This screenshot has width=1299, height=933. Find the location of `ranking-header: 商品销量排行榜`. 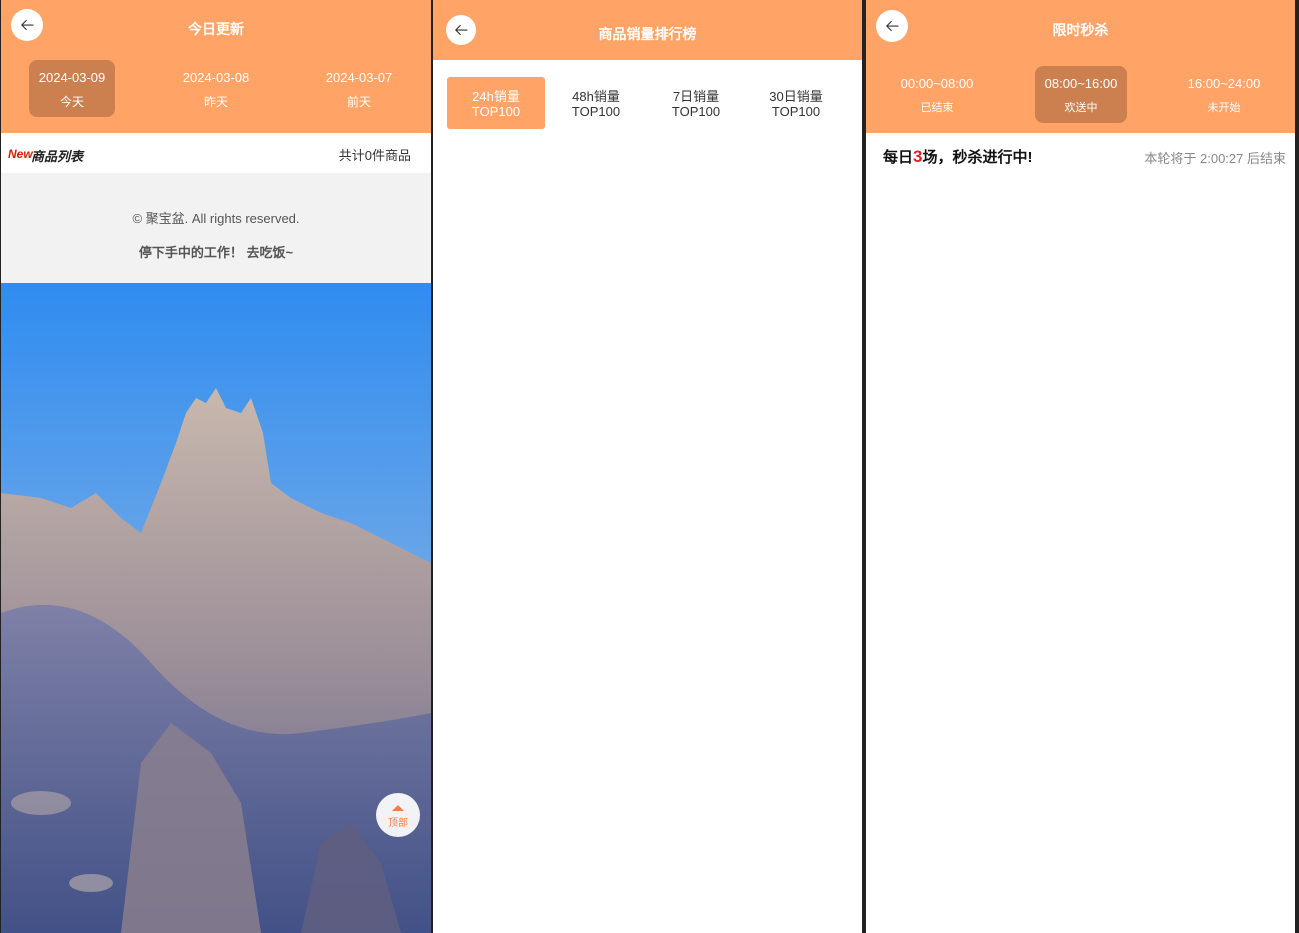

ranking-header: 商品销量排行榜 is located at coordinates (647, 30).